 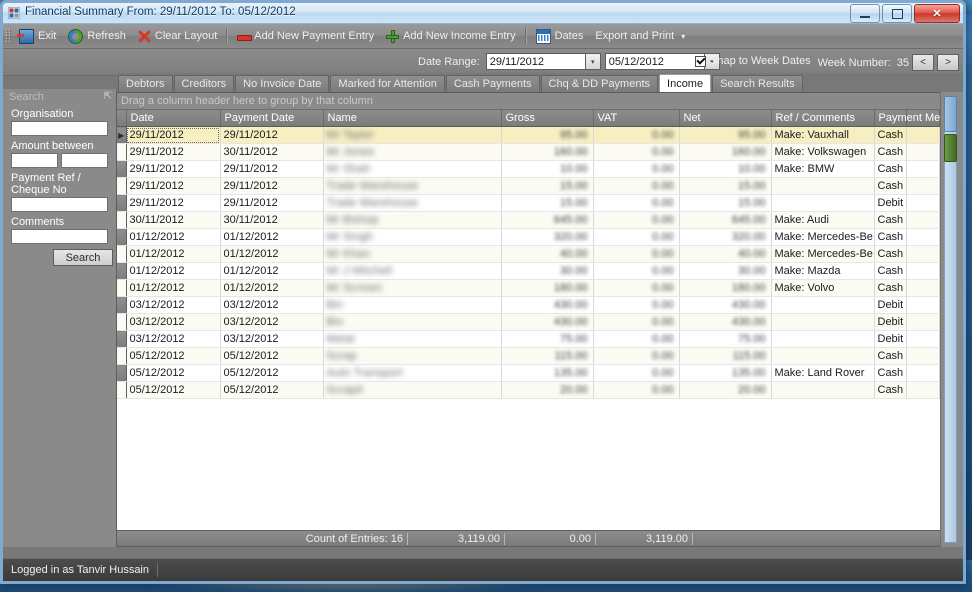 What do you see at coordinates (412, 254) in the screenshot?
I see `cell-name: Mr Khan` at bounding box center [412, 254].